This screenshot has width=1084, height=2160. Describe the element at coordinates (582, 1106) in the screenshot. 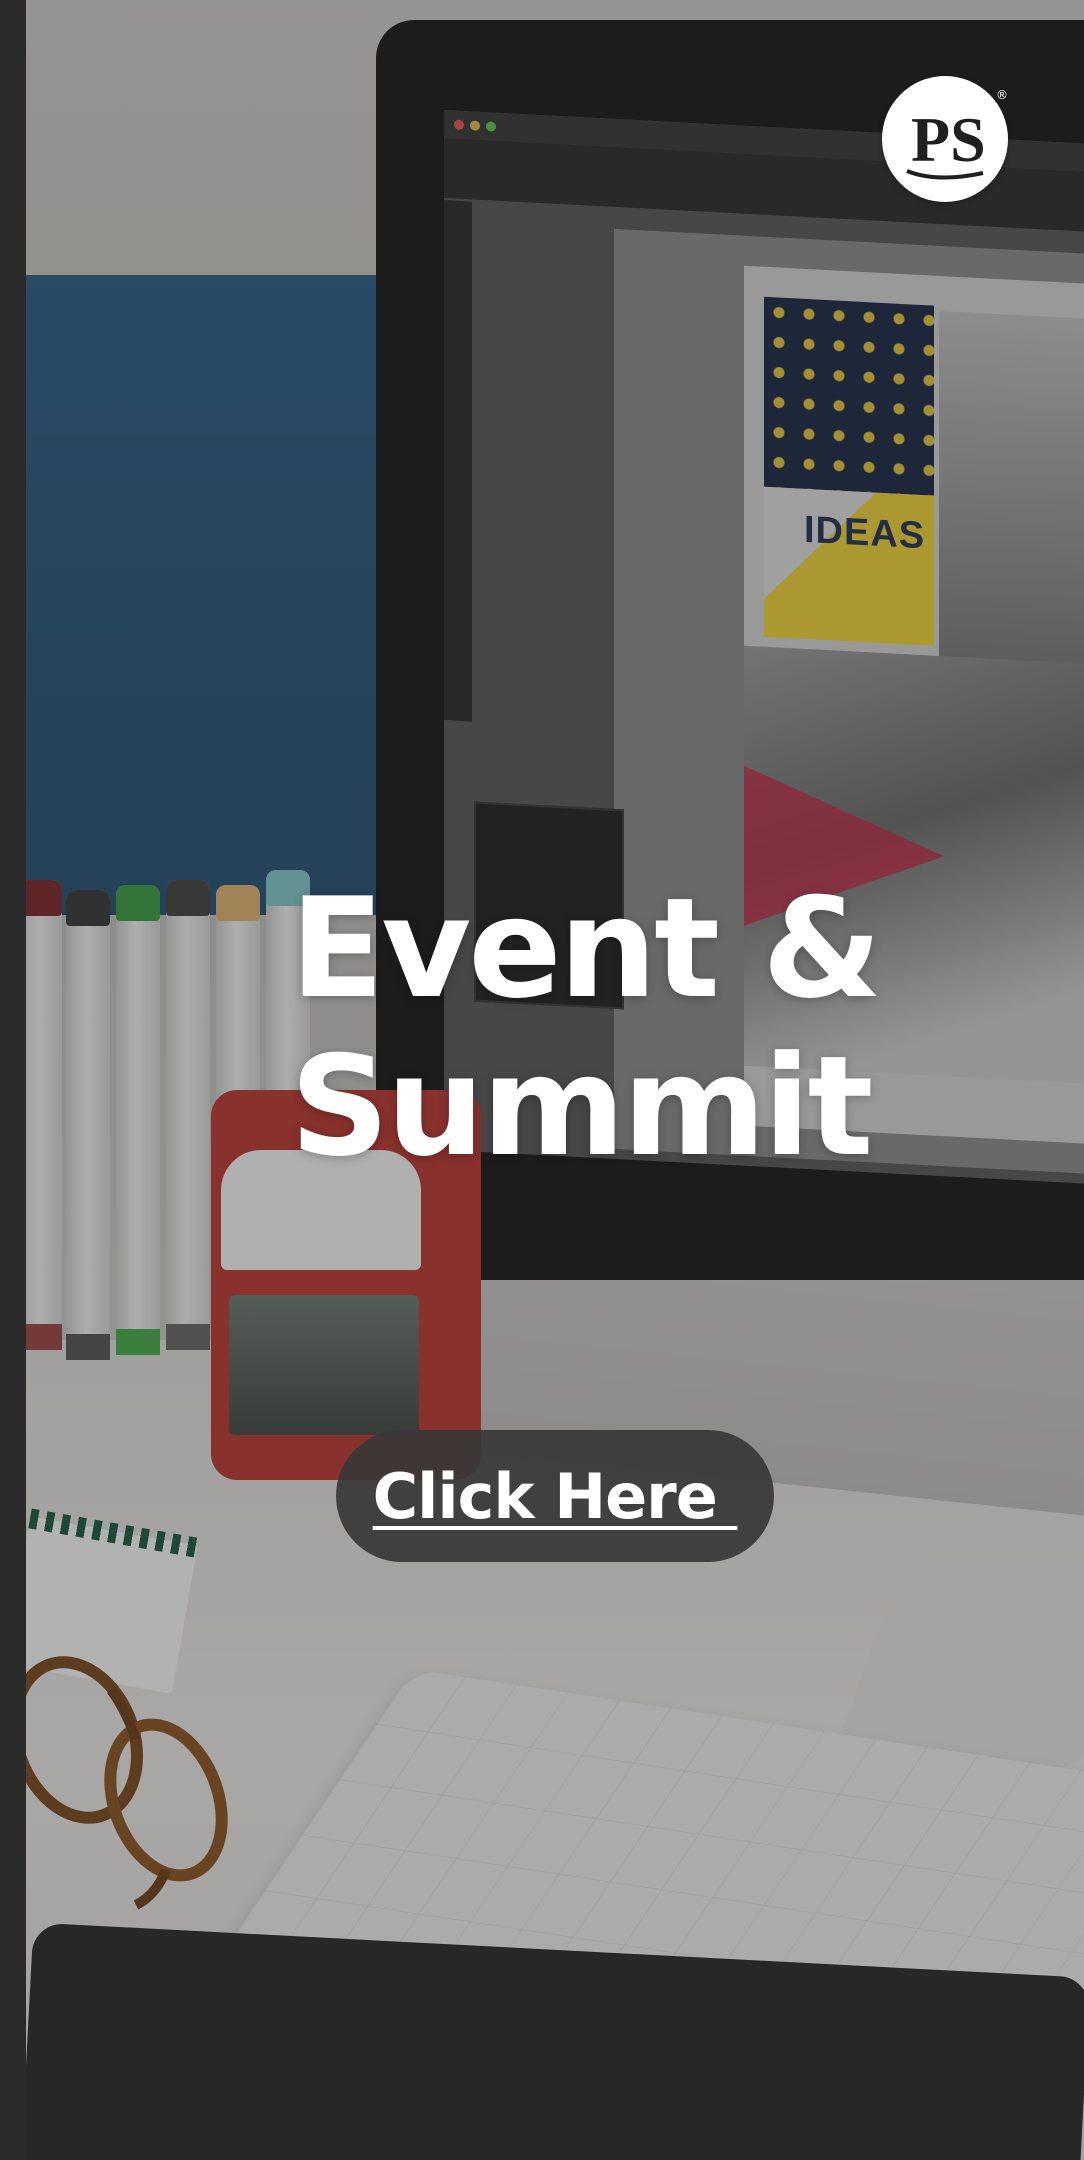

I see `hero-title-line-2: Summit` at that location.